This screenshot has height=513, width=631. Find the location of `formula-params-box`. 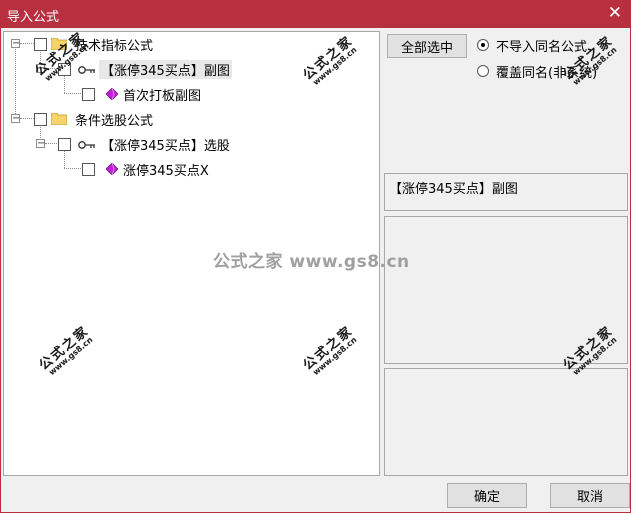

formula-params-box is located at coordinates (506, 422).